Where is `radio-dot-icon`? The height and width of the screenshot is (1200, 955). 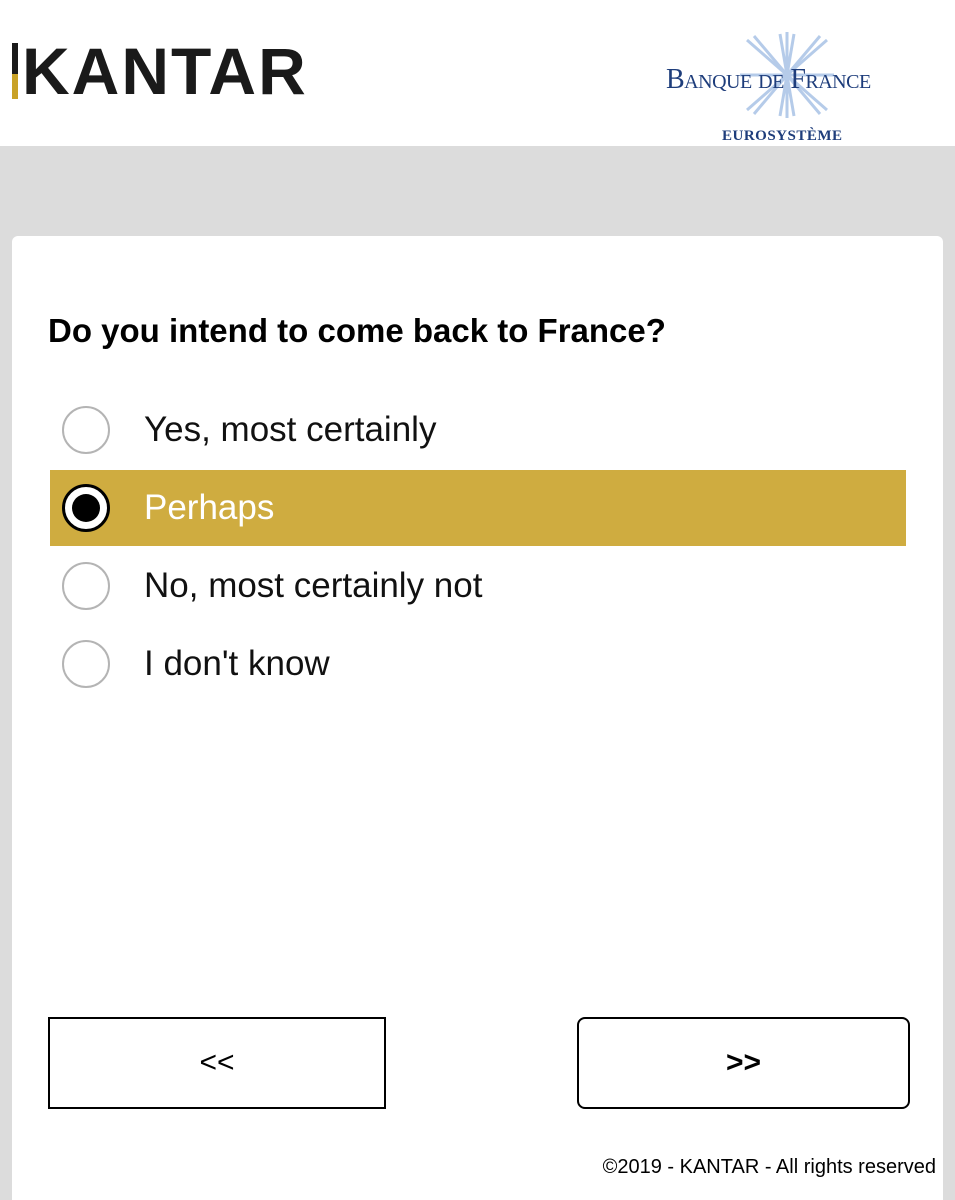
radio-dot-icon is located at coordinates (86, 508).